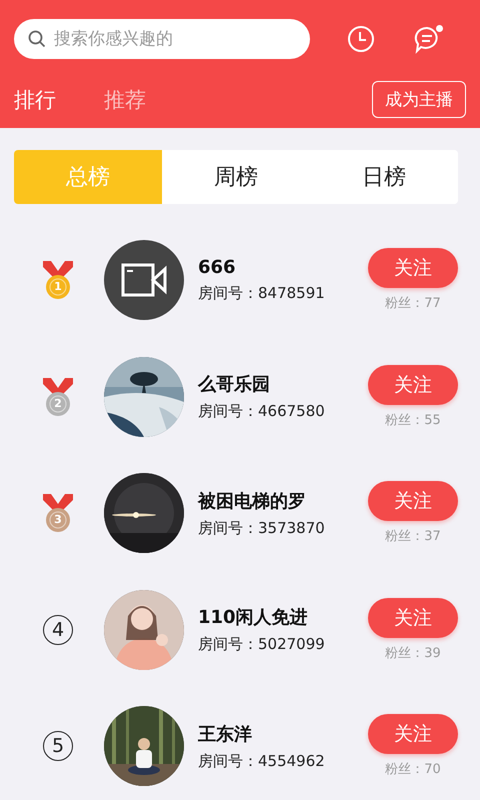 The image size is (480, 800). What do you see at coordinates (125, 100) in the screenshot?
I see `tab: 推荐` at bounding box center [125, 100].